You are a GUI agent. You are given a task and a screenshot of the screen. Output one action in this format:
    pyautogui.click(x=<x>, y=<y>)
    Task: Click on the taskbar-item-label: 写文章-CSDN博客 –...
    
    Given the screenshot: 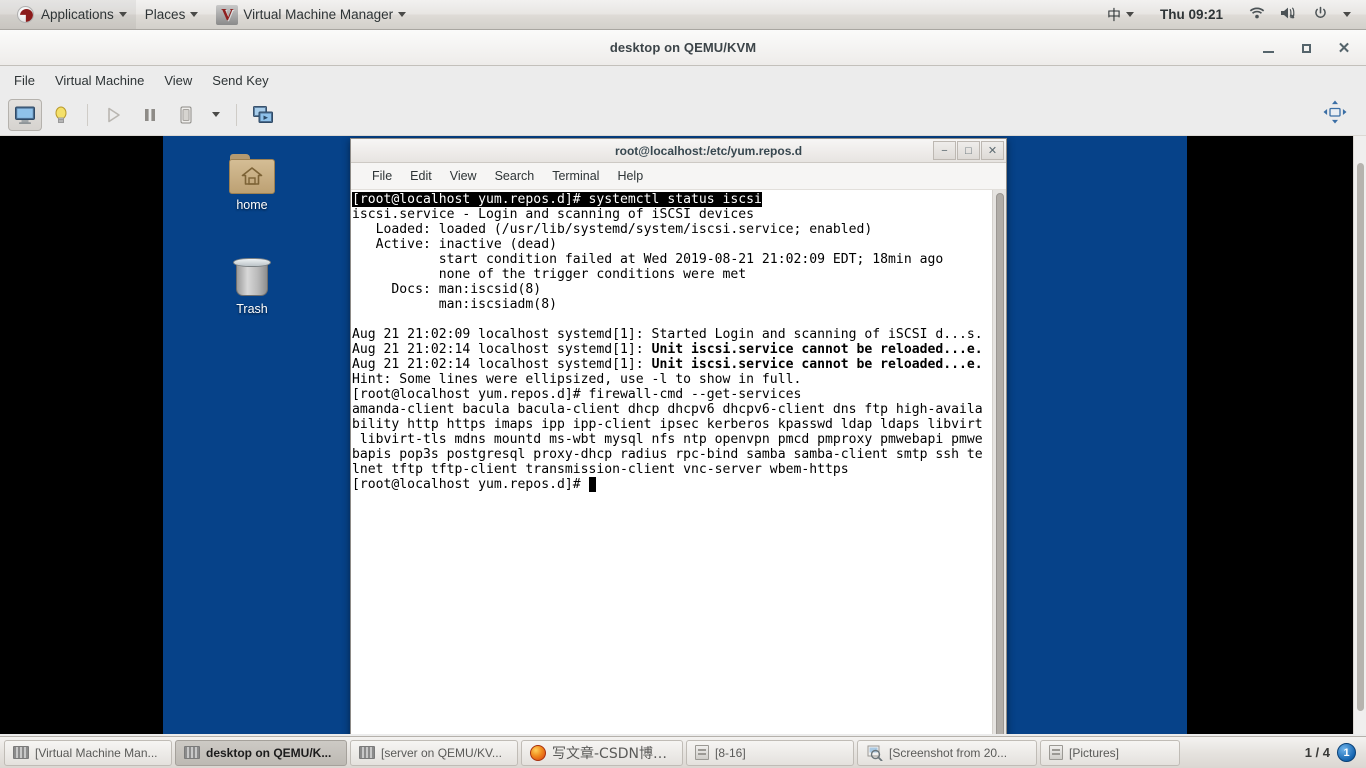 What is the action you would take?
    pyautogui.click(x=613, y=753)
    